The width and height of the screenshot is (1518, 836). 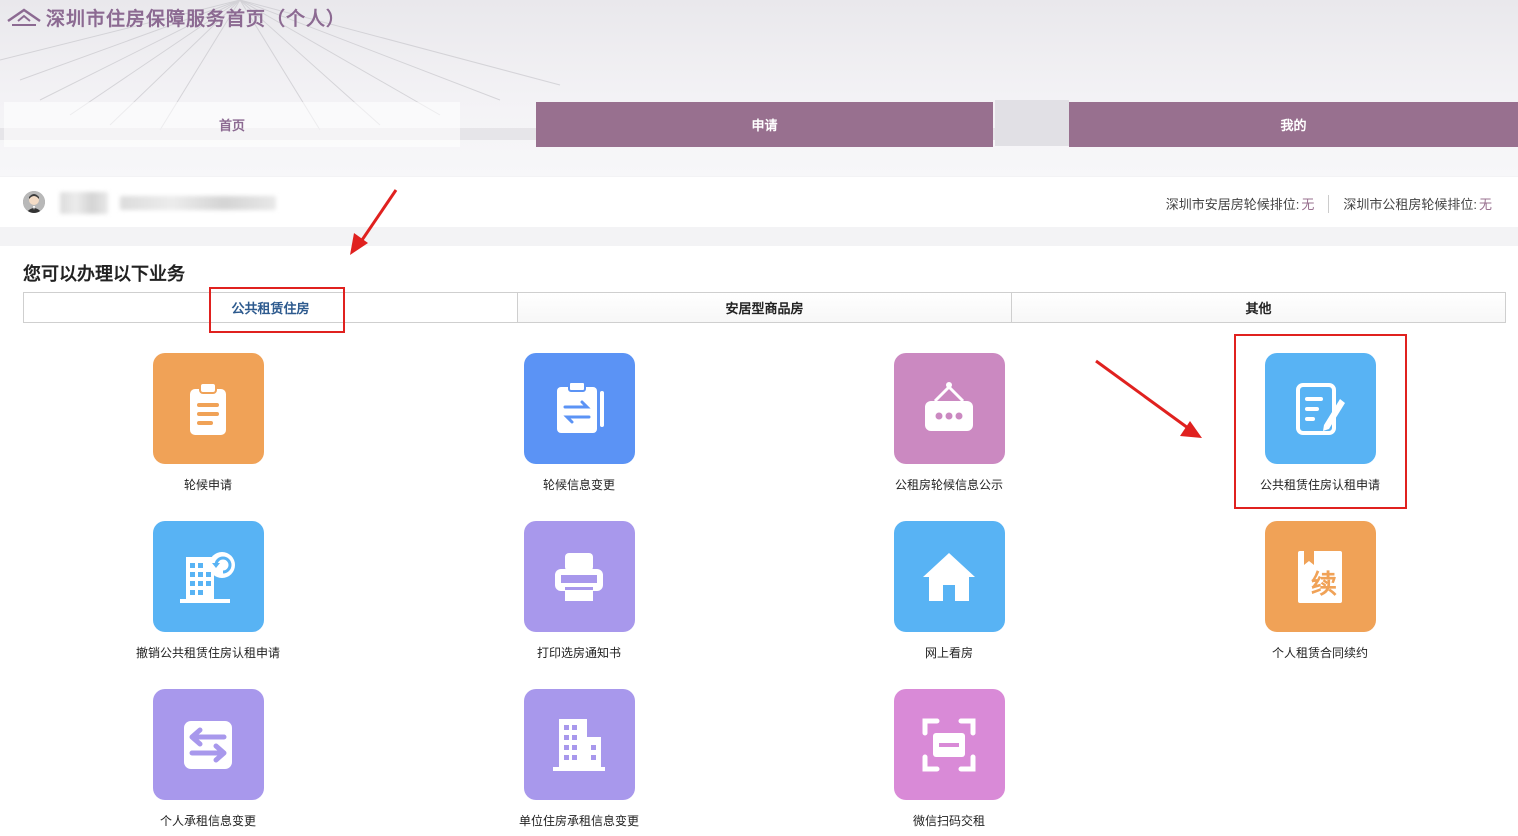 I want to click on service-label: 撤销公共租赁住房认租申请, so click(x=207, y=653).